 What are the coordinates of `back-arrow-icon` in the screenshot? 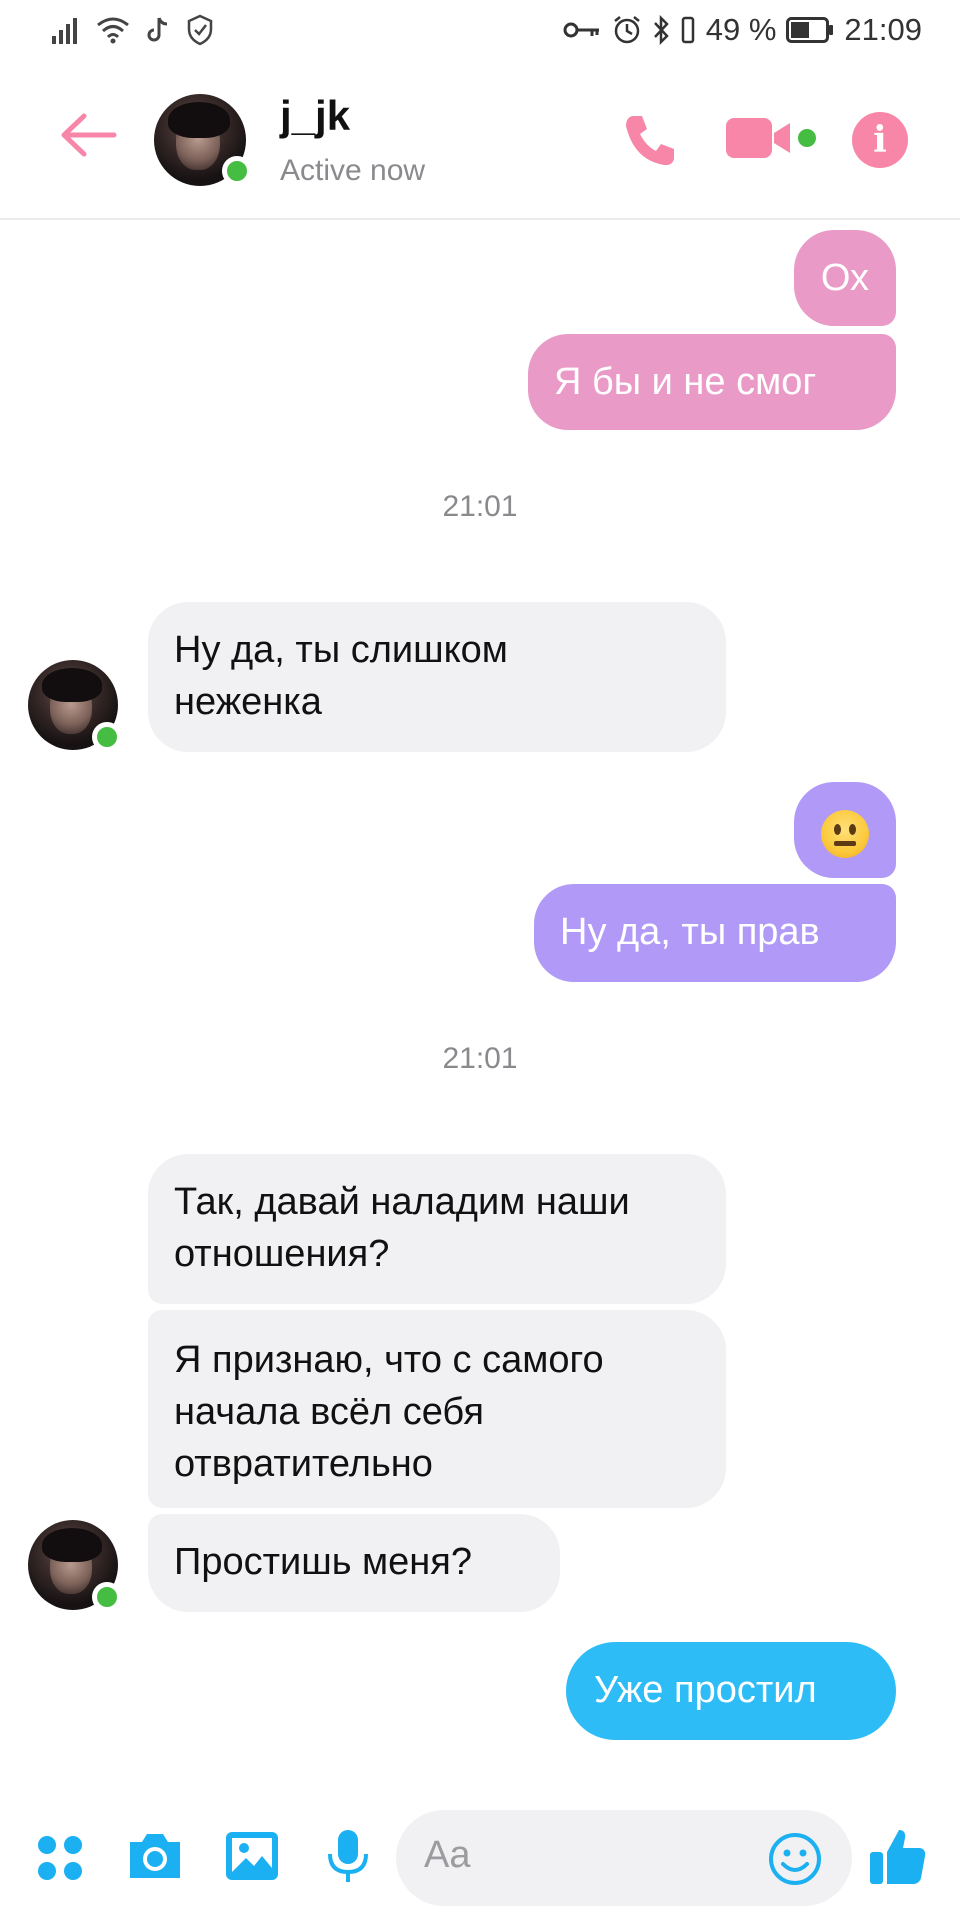 It's located at (89, 135).